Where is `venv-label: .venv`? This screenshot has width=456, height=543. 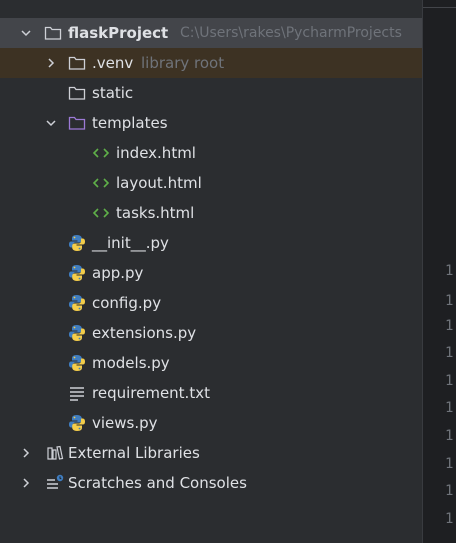
venv-label: .venv is located at coordinates (113, 63).